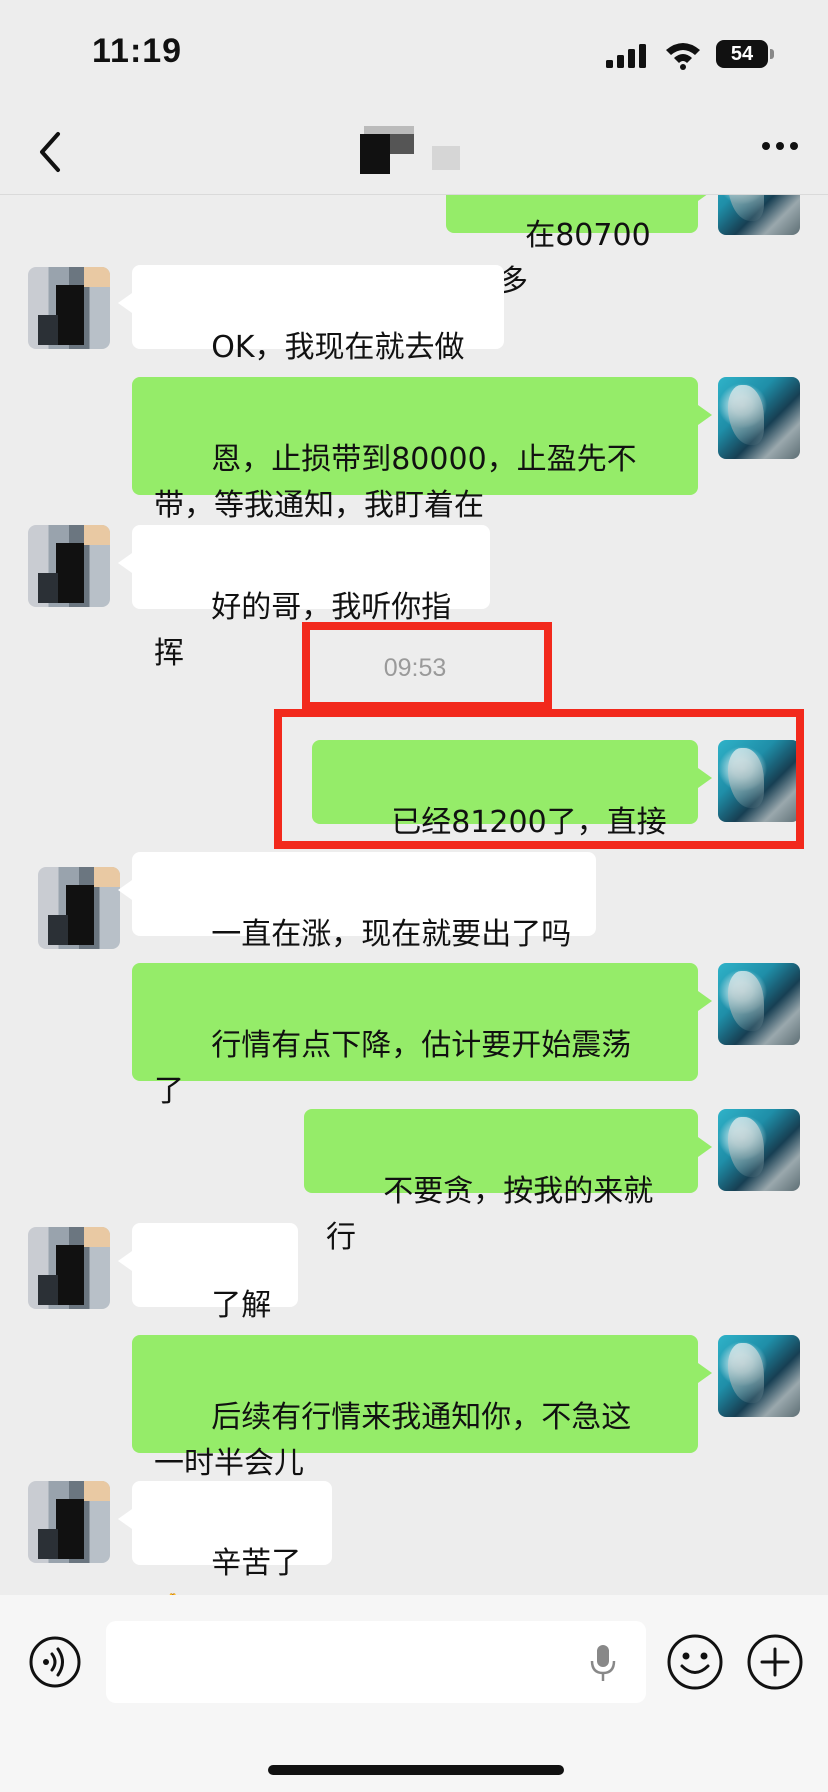  I want to click on status-time: 11:19, so click(137, 51).